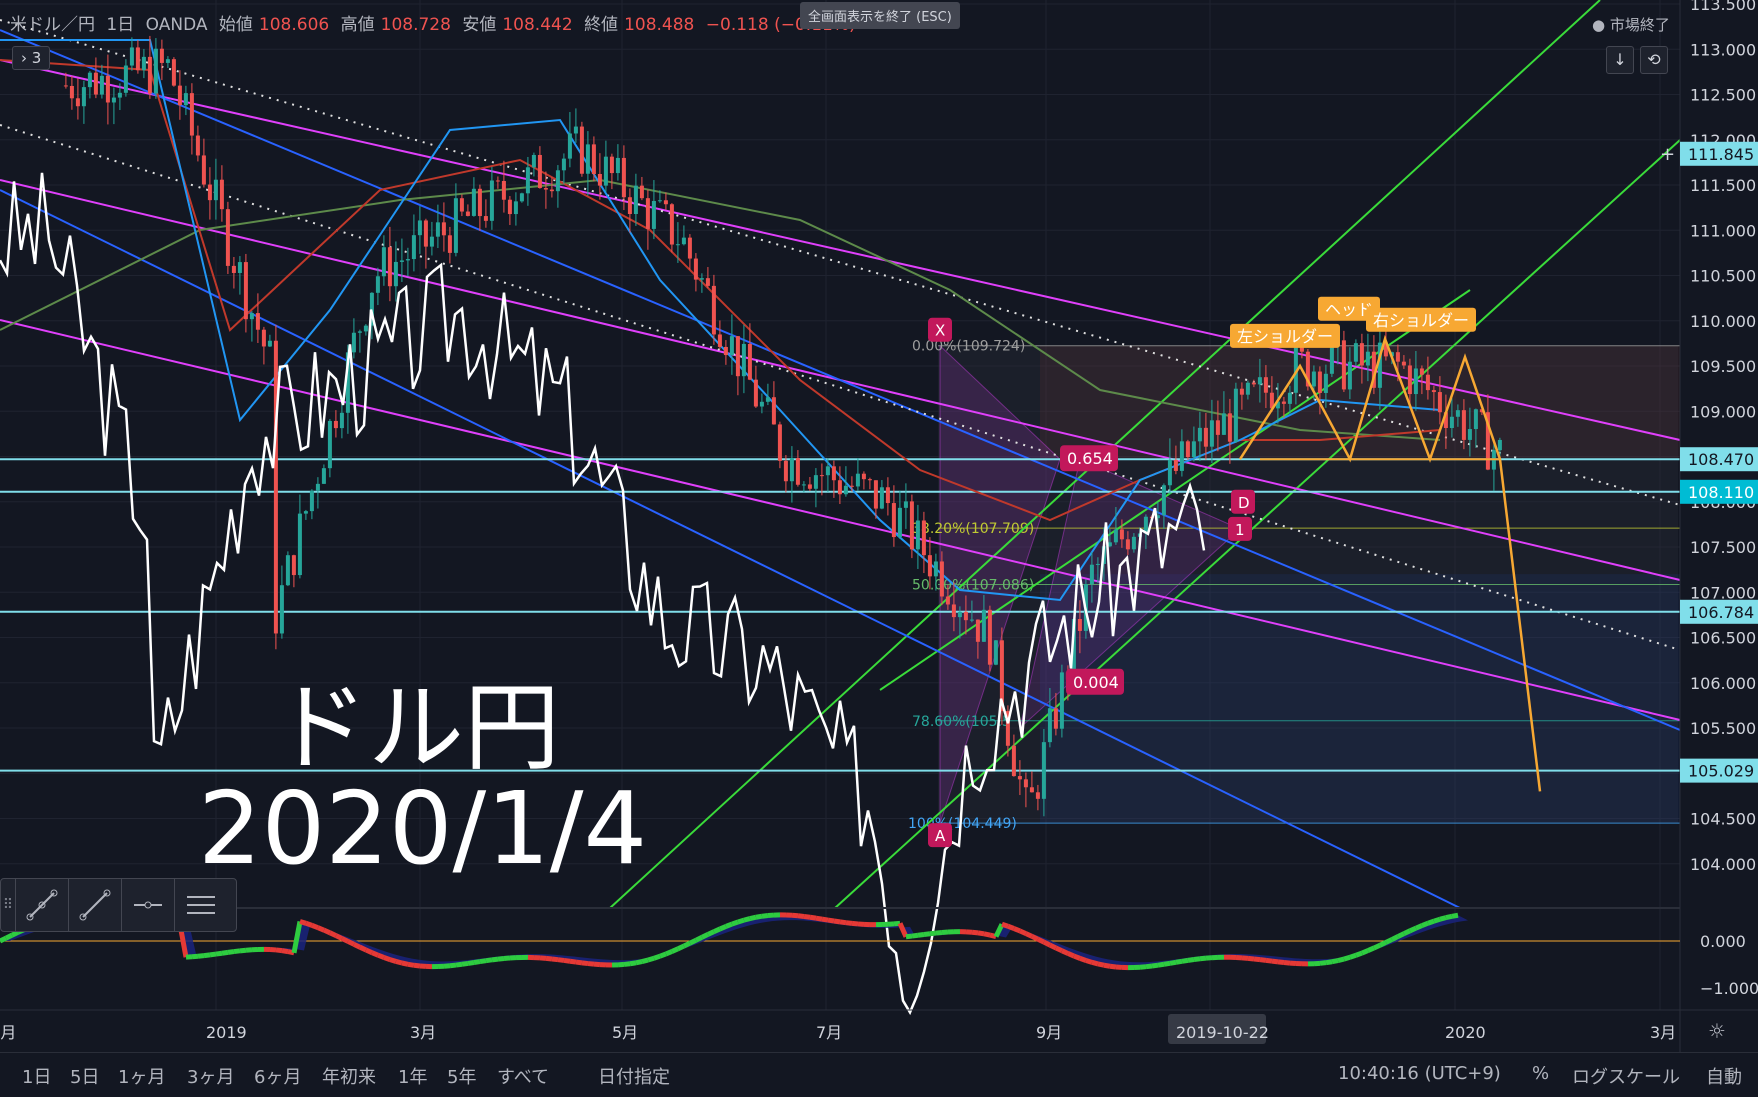  I want to click on clock: 10:40:16 (UTC+9), so click(1419, 1073).